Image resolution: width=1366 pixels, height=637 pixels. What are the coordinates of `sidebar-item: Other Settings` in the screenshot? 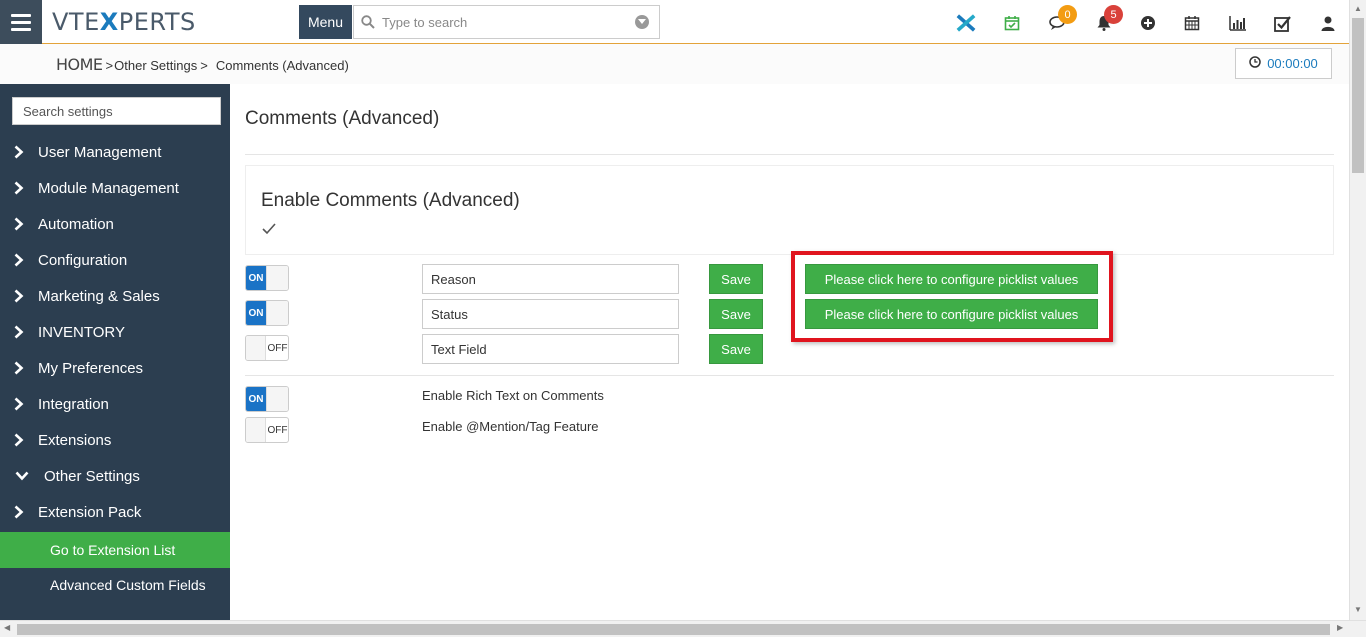 It's located at (115, 476).